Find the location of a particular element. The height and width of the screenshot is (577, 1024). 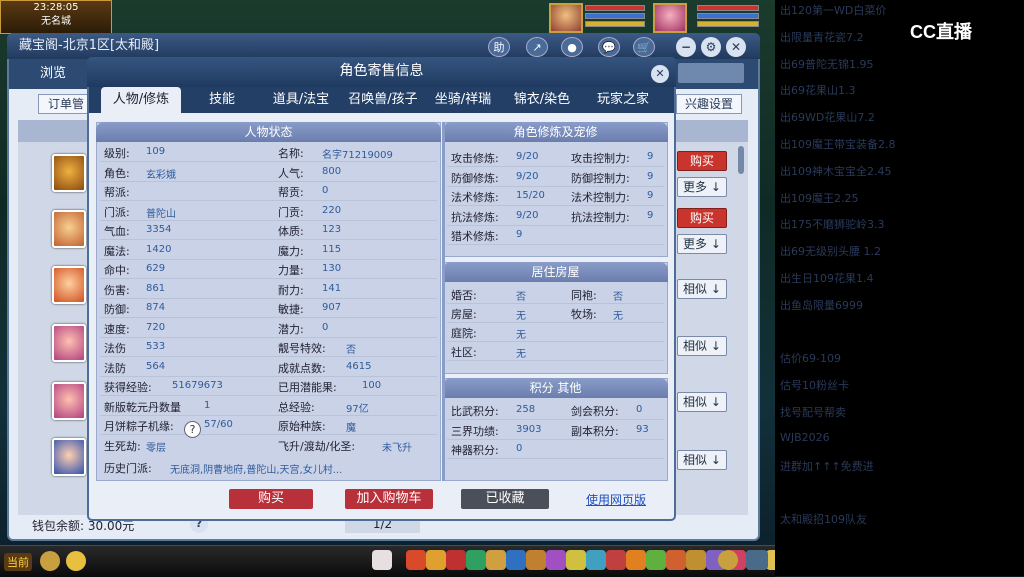

overlay-text-line: 出175不磨狮驼岭3.3 is located at coordinates (832, 225).